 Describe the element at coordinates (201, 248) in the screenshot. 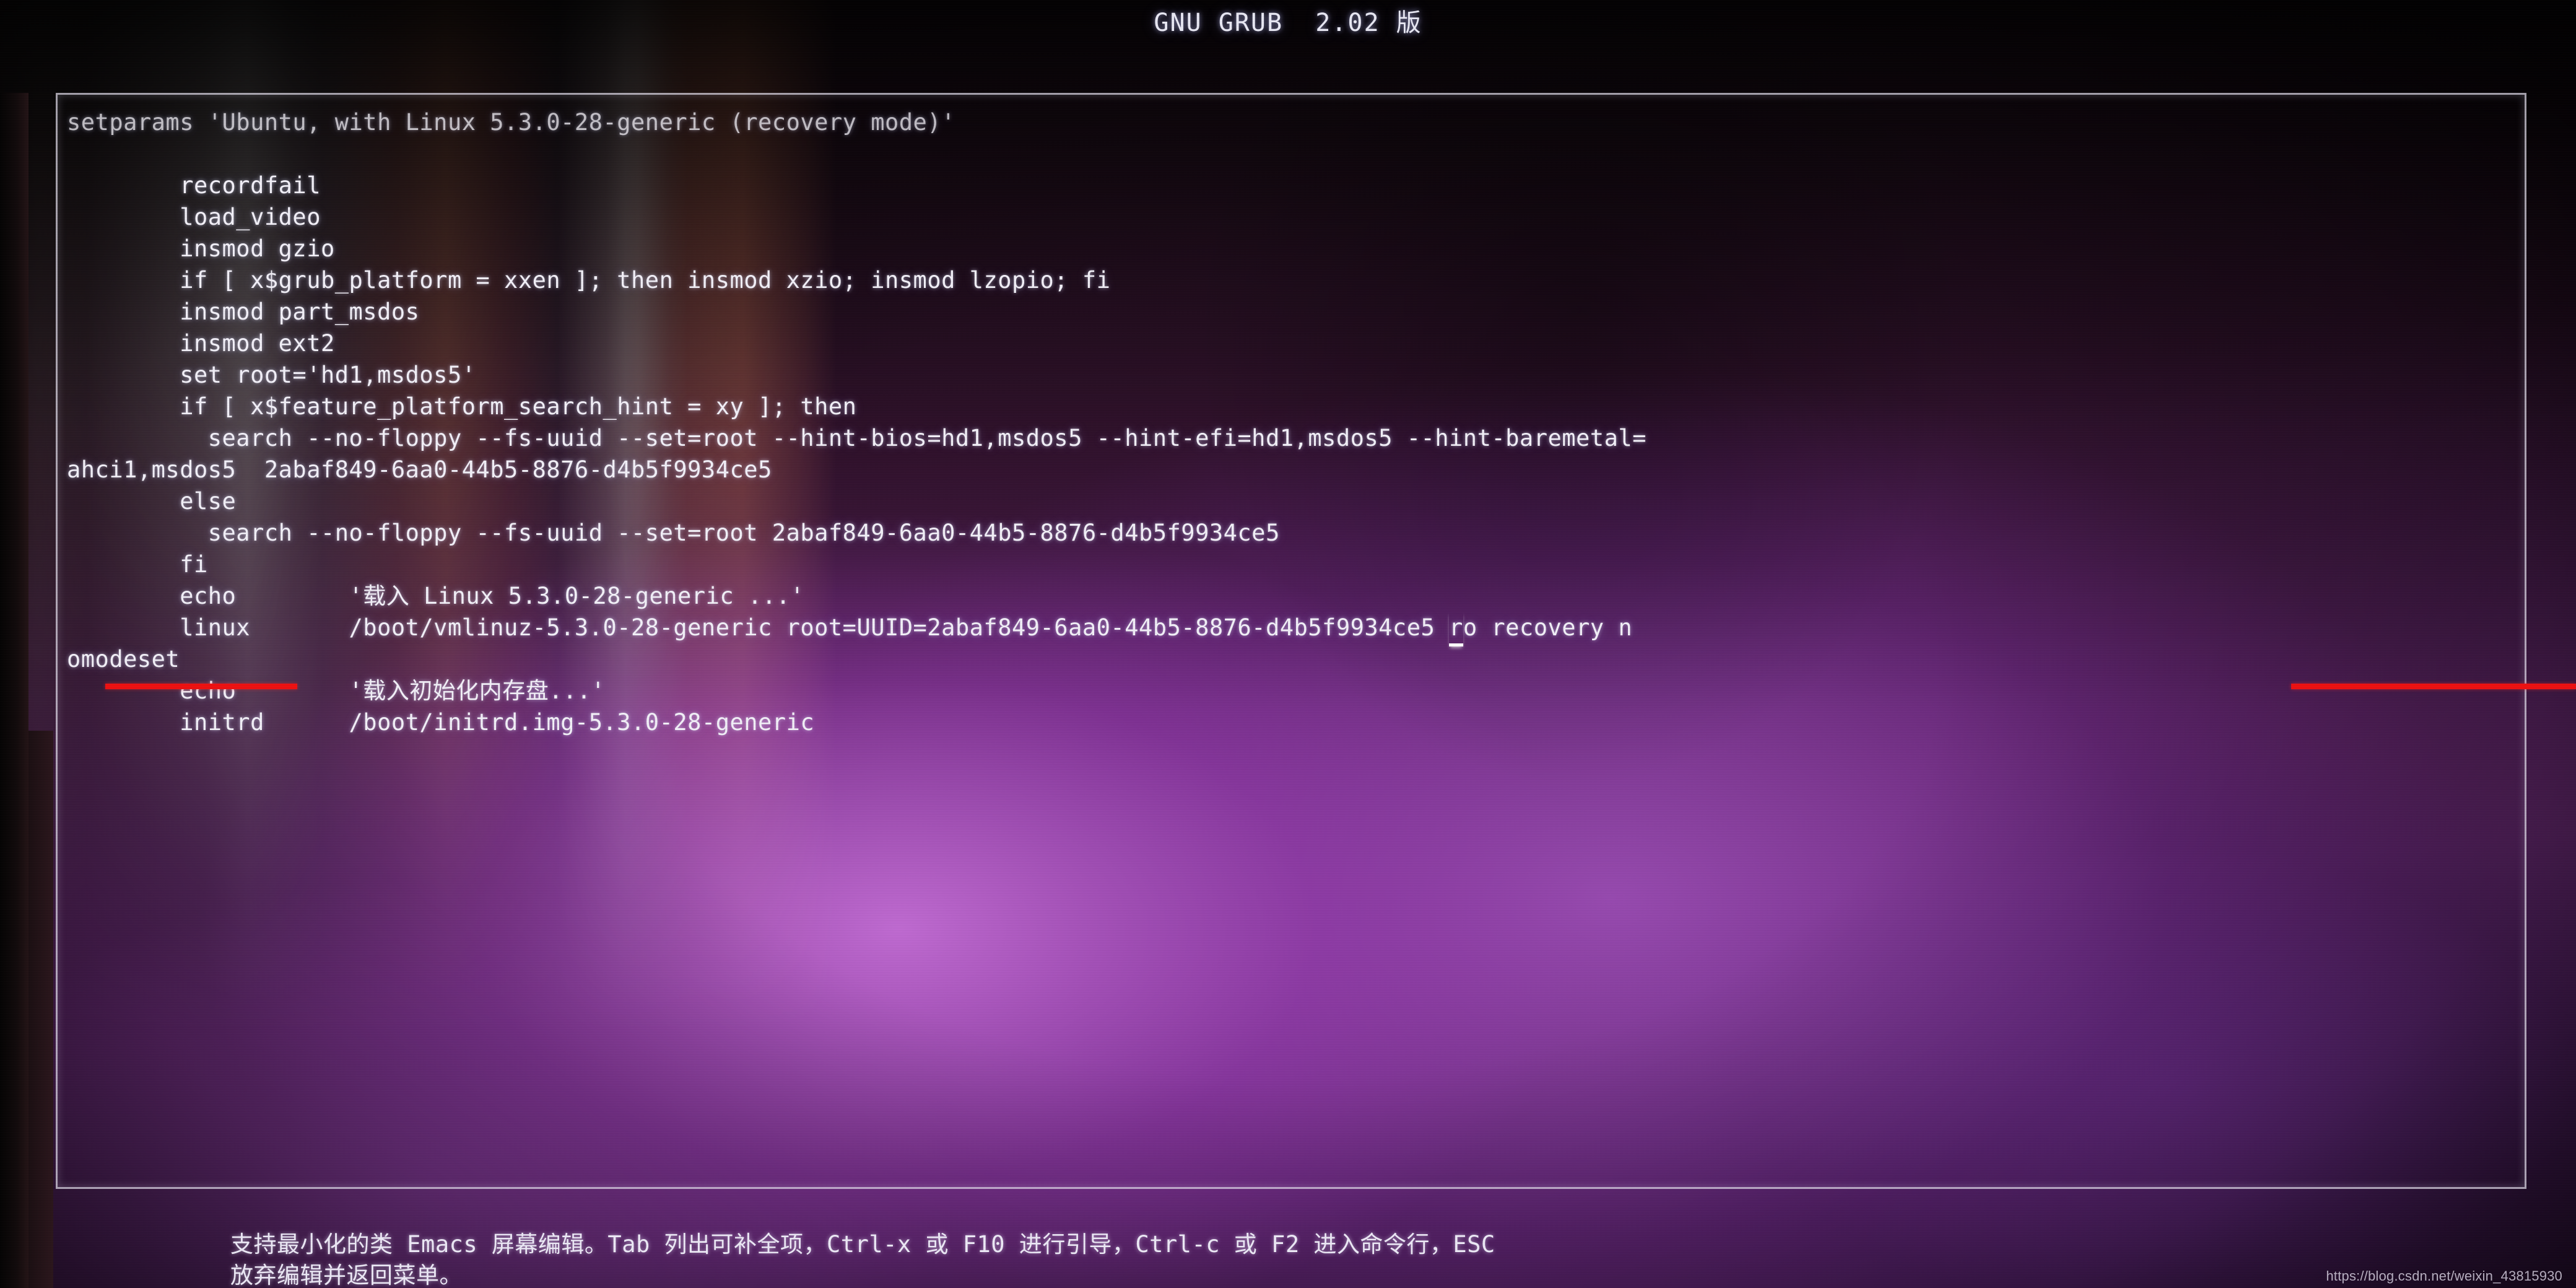

I see `editor-line: insmod gzio` at that location.